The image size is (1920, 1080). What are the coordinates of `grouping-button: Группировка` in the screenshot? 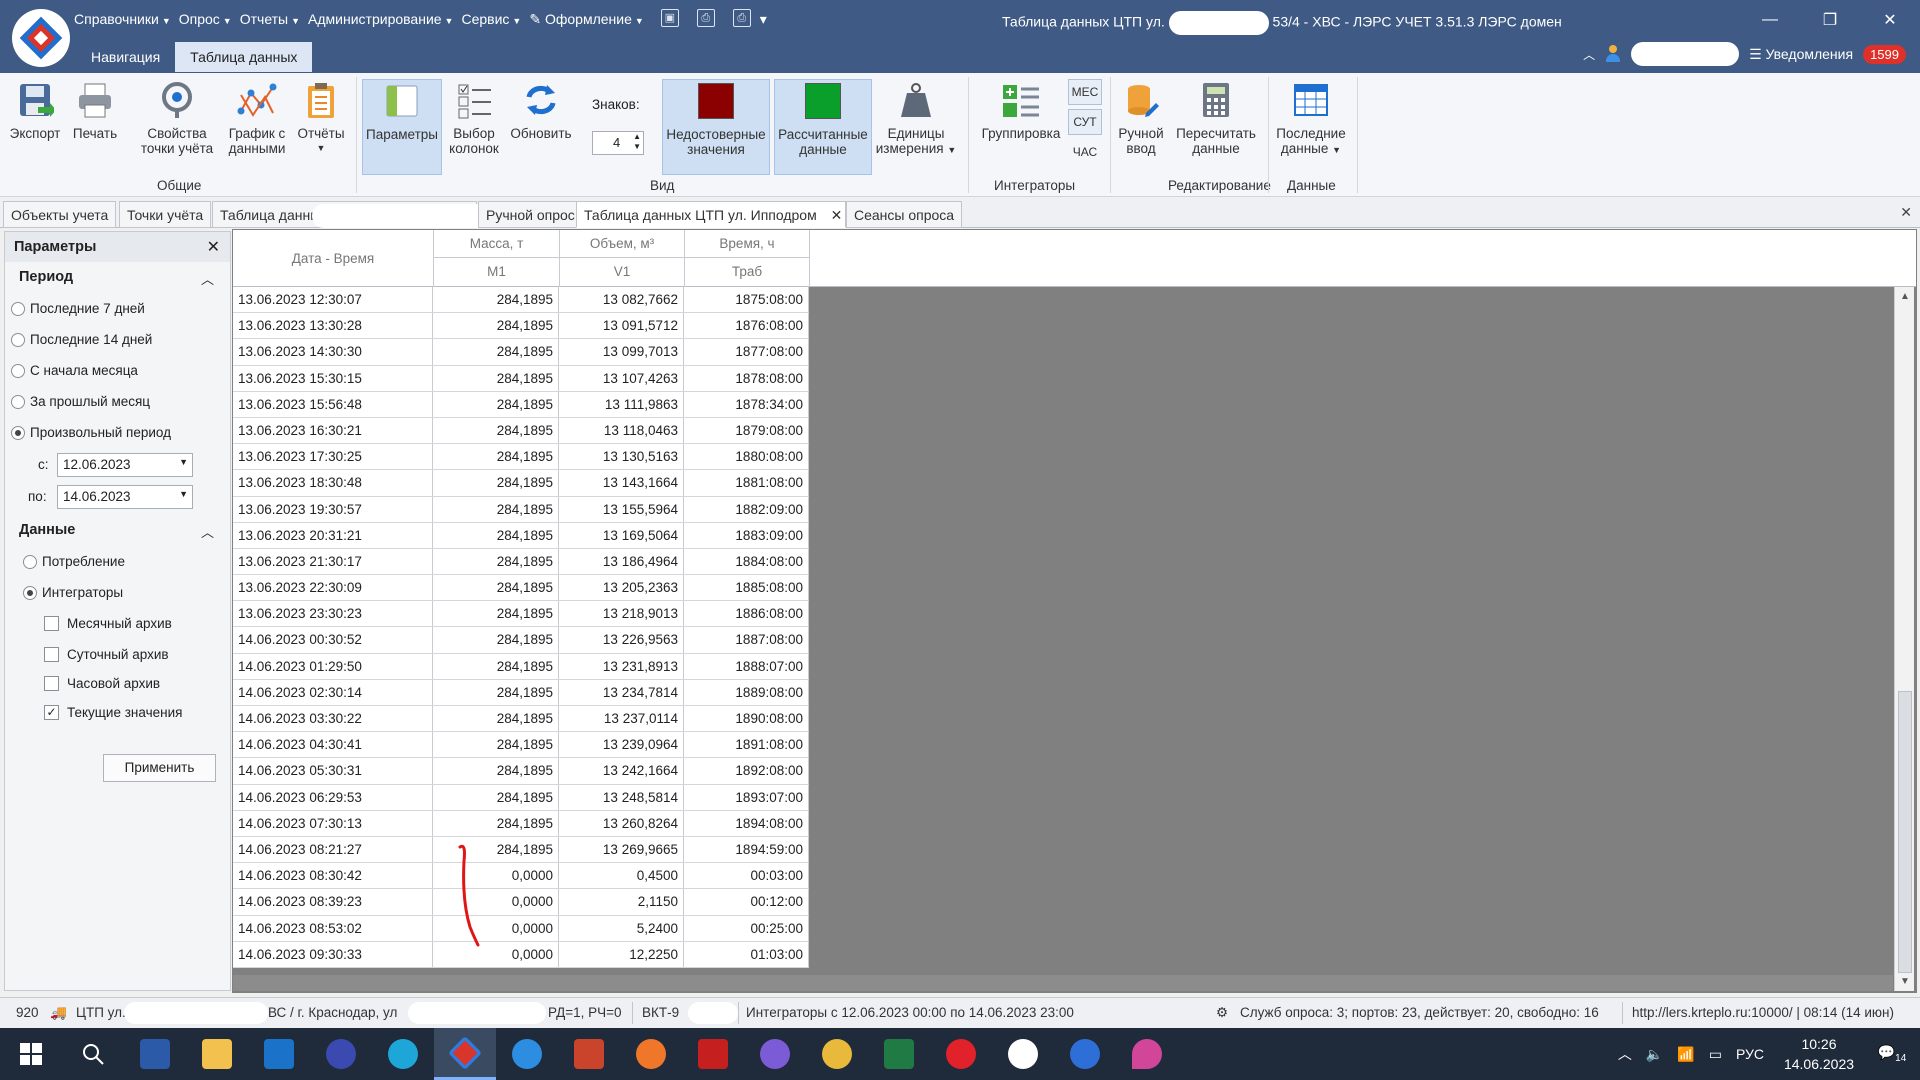 It's located at (1021, 110).